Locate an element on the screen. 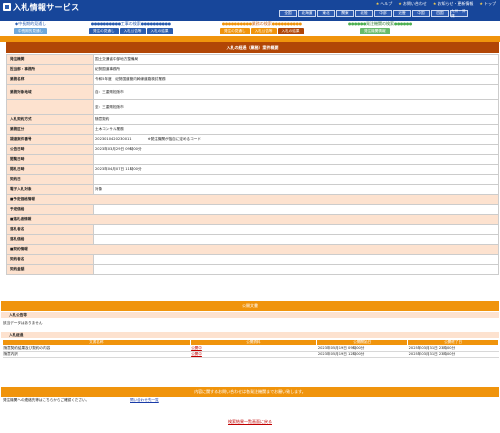 Image resolution: width=500 pixels, height=433 pixels. field-label: 落札者名 is located at coordinates (50, 229).